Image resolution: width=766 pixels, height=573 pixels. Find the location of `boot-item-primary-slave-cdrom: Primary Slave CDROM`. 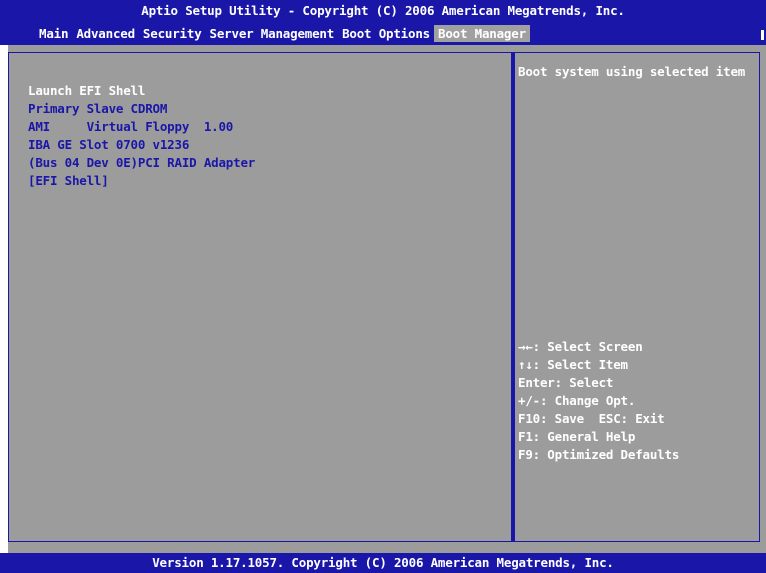

boot-item-primary-slave-cdrom: Primary Slave CDROM is located at coordinates (263, 109).